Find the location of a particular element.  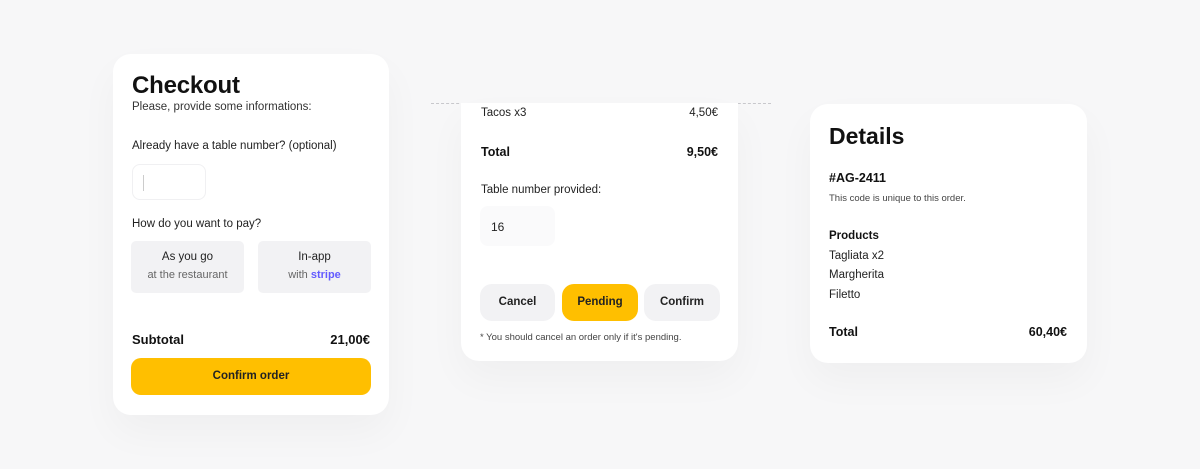

checkout-subtitle: Please, provide some informations: is located at coordinates (222, 107).